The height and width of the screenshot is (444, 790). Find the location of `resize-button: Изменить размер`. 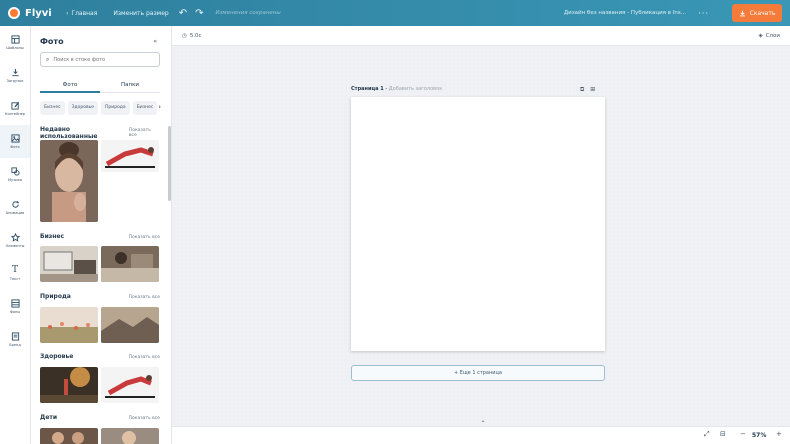

resize-button: Изменить размер is located at coordinates (140, 13).